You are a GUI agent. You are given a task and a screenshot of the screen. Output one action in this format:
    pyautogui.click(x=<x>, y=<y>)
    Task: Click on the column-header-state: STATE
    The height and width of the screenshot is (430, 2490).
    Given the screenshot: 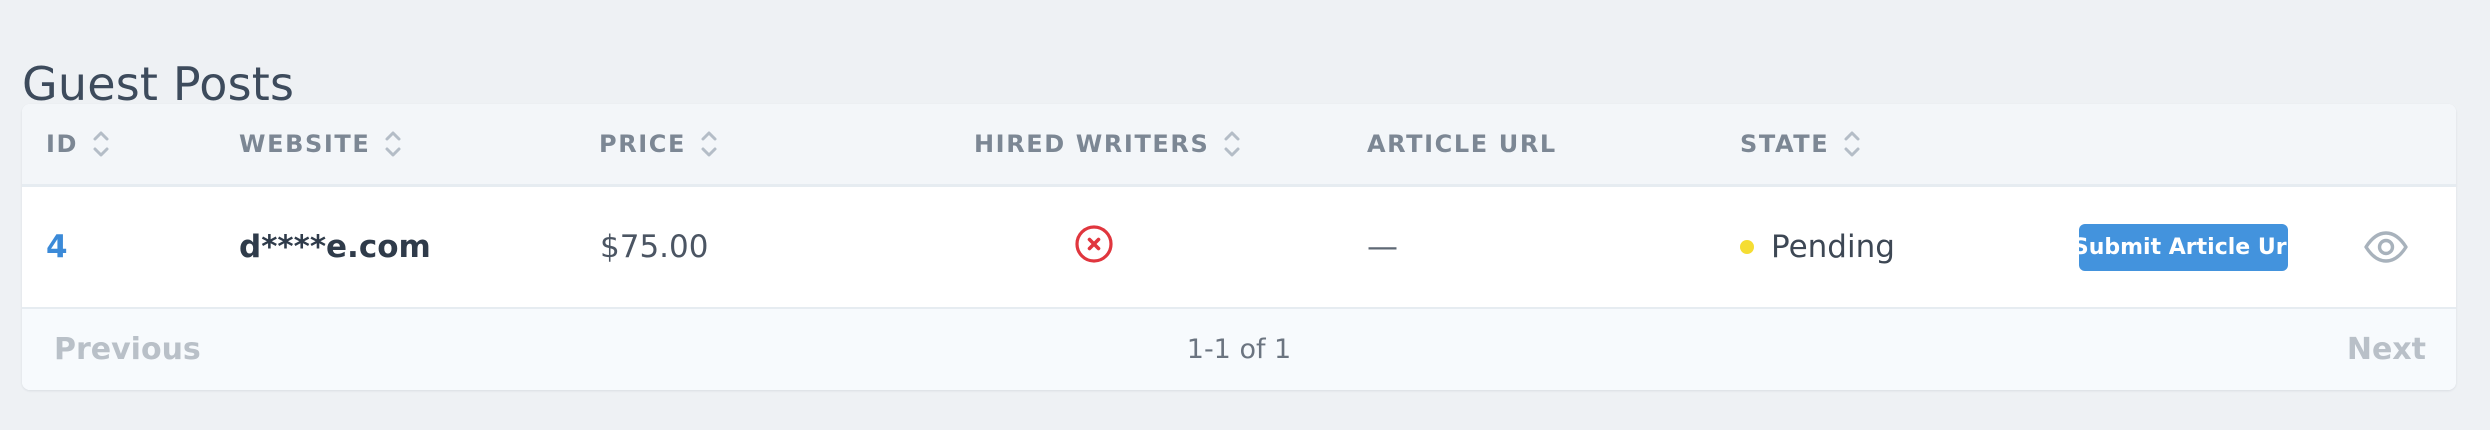 What is the action you would take?
    pyautogui.click(x=1800, y=144)
    